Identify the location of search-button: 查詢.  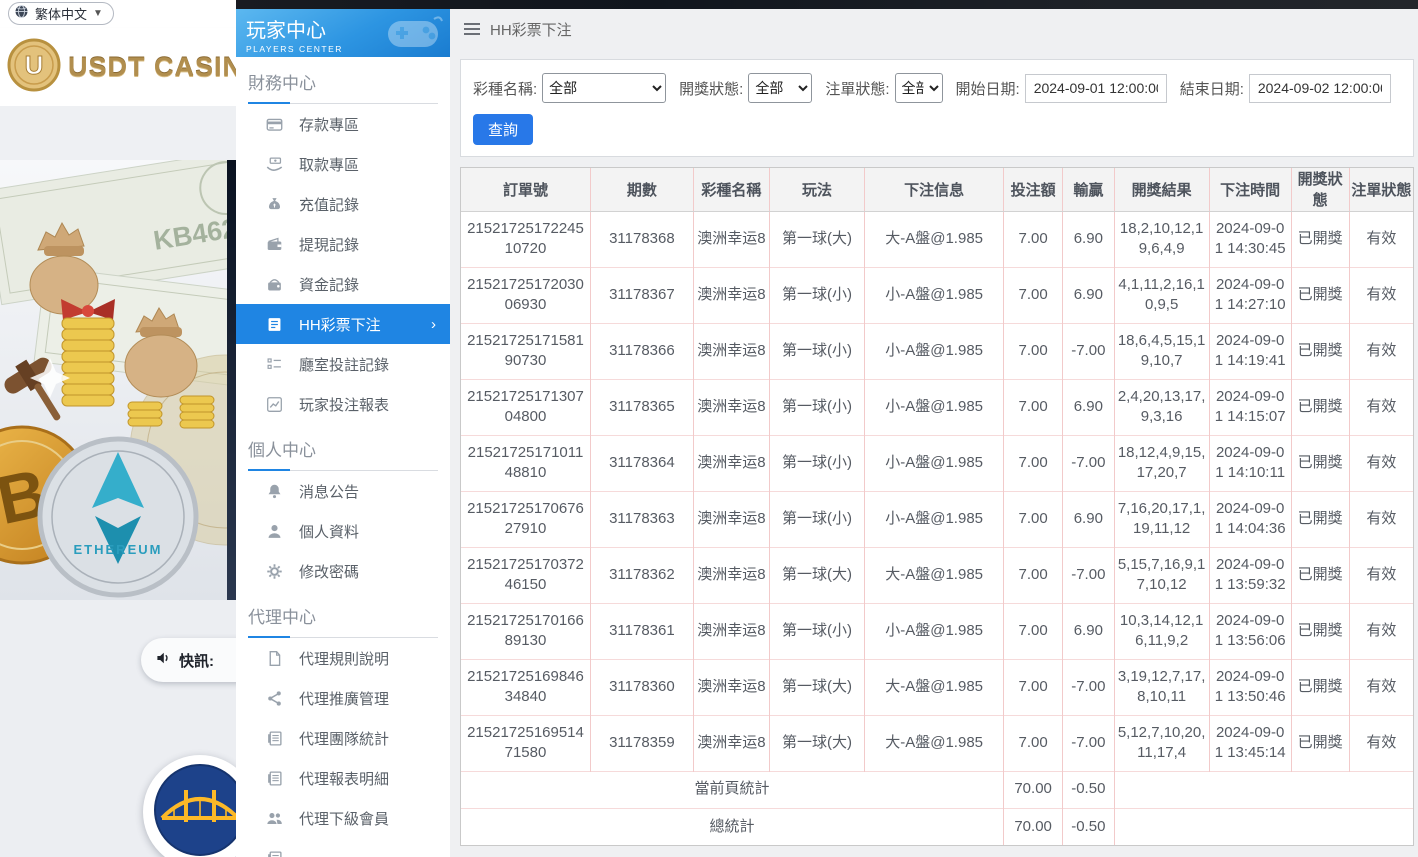
(503, 129).